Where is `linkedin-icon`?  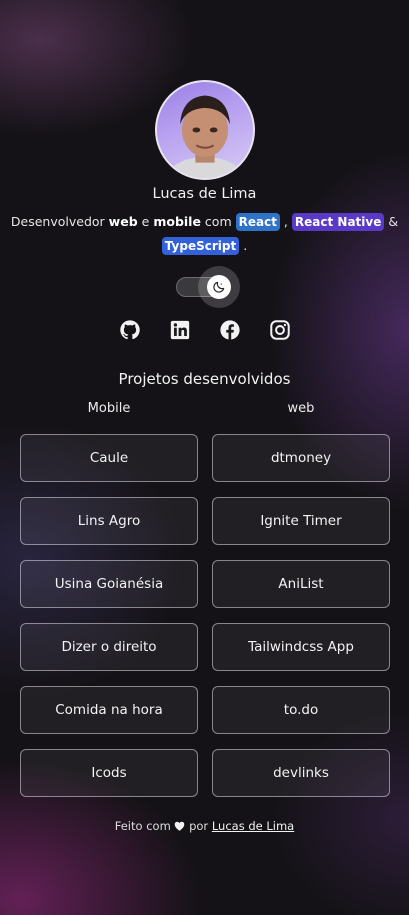
linkedin-icon is located at coordinates (180, 330).